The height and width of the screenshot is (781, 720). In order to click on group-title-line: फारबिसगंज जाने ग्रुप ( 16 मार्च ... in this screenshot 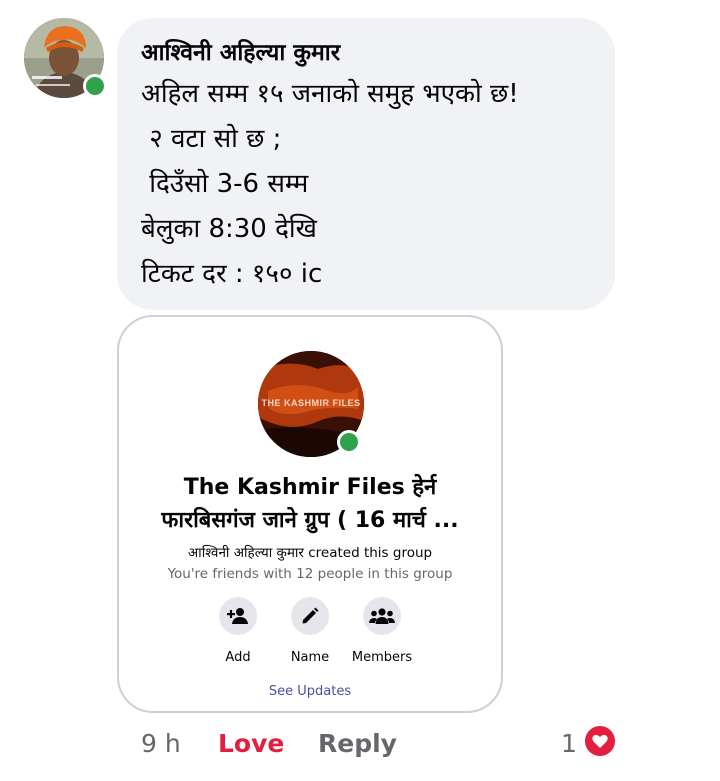, I will do `click(310, 520)`.